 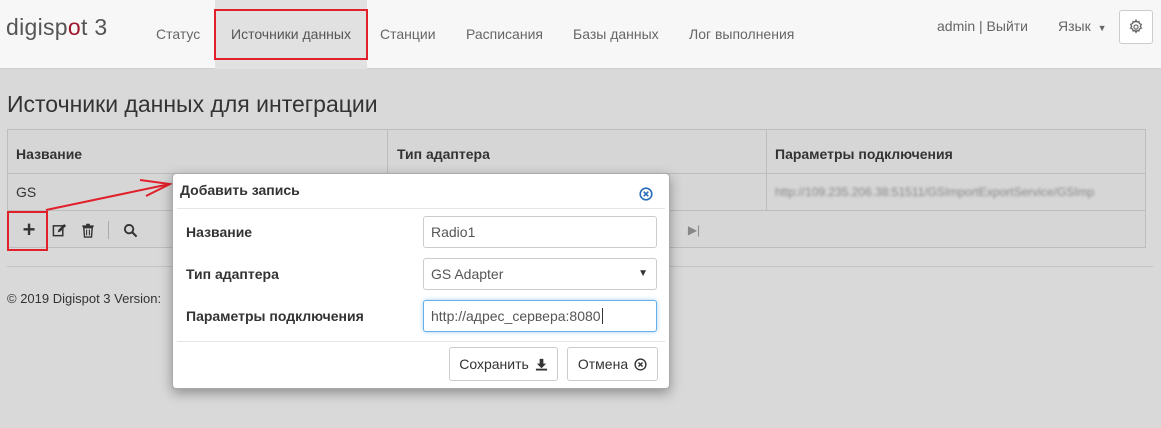 I want to click on caret-down-icon: ▼, so click(x=643, y=273).